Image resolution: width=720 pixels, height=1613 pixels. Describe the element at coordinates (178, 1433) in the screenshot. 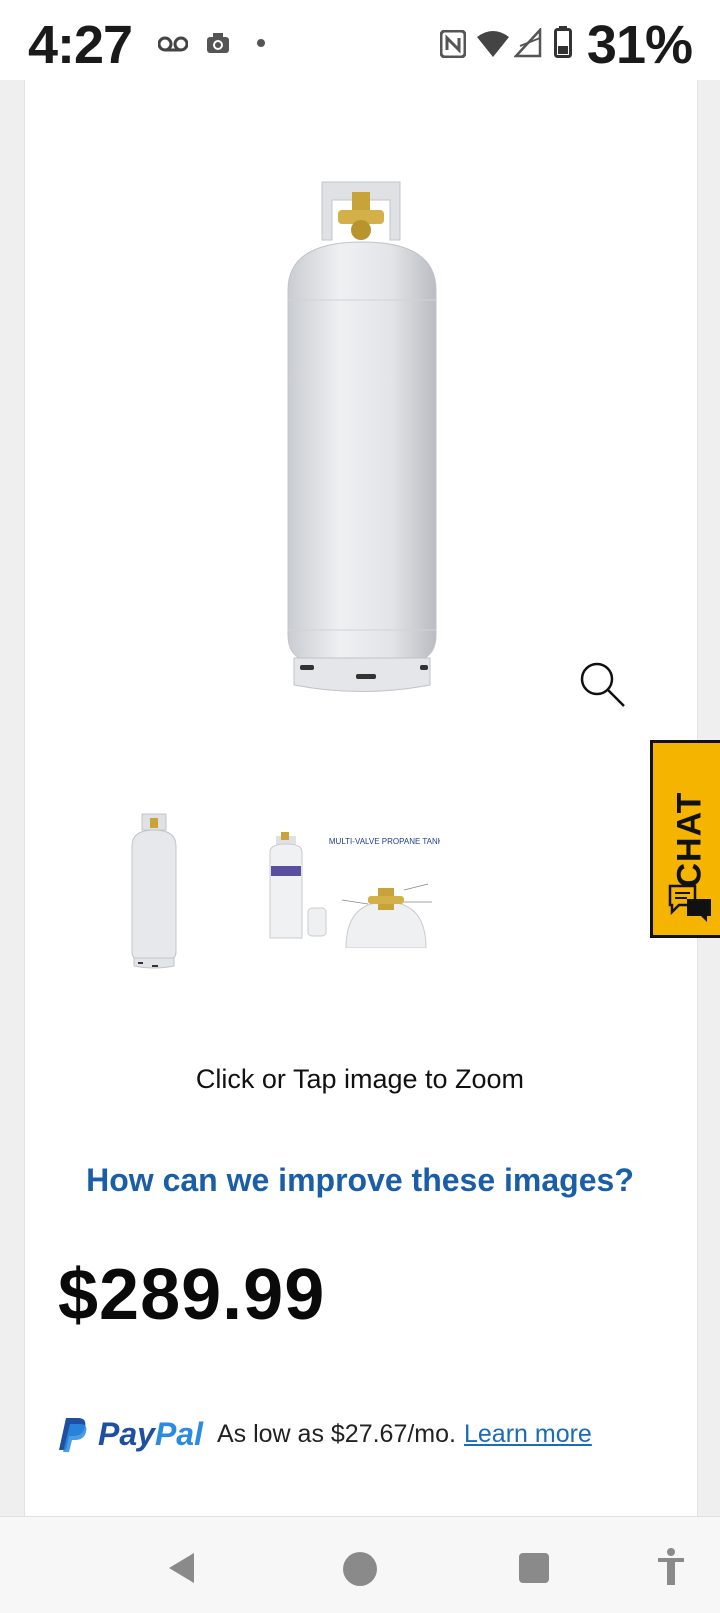

I see `paypal-wordmark-pal: Pal` at that location.